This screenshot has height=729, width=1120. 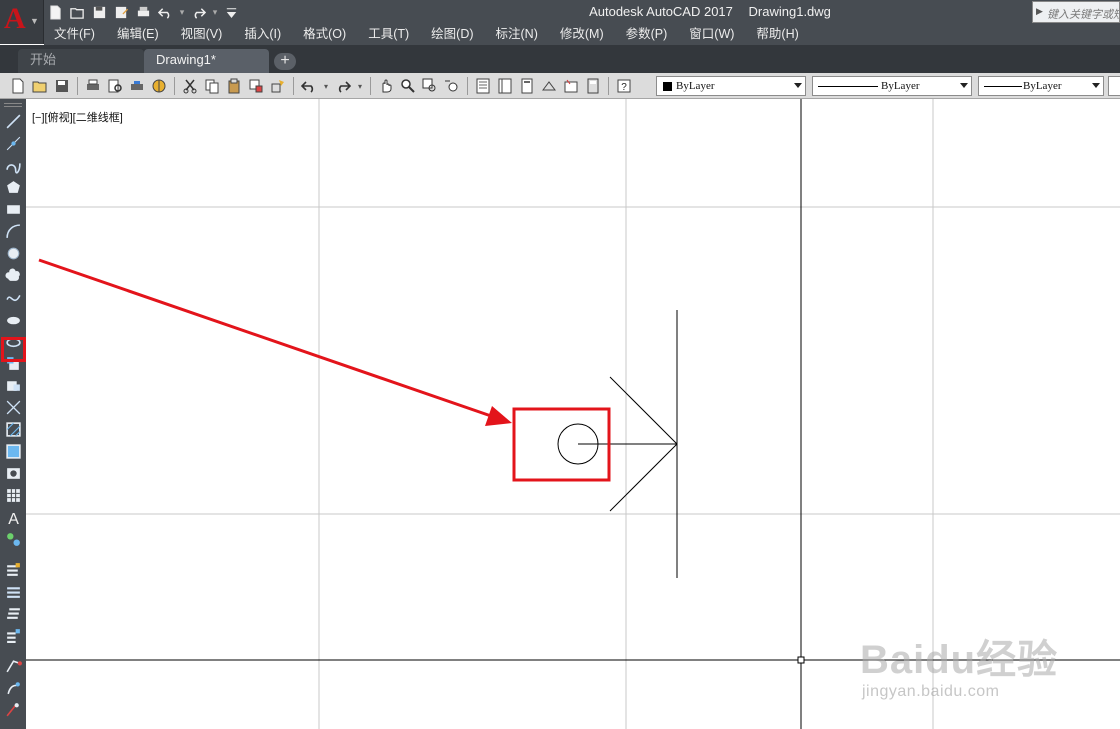 I want to click on polygon-tool-icon, so click(x=13, y=187).